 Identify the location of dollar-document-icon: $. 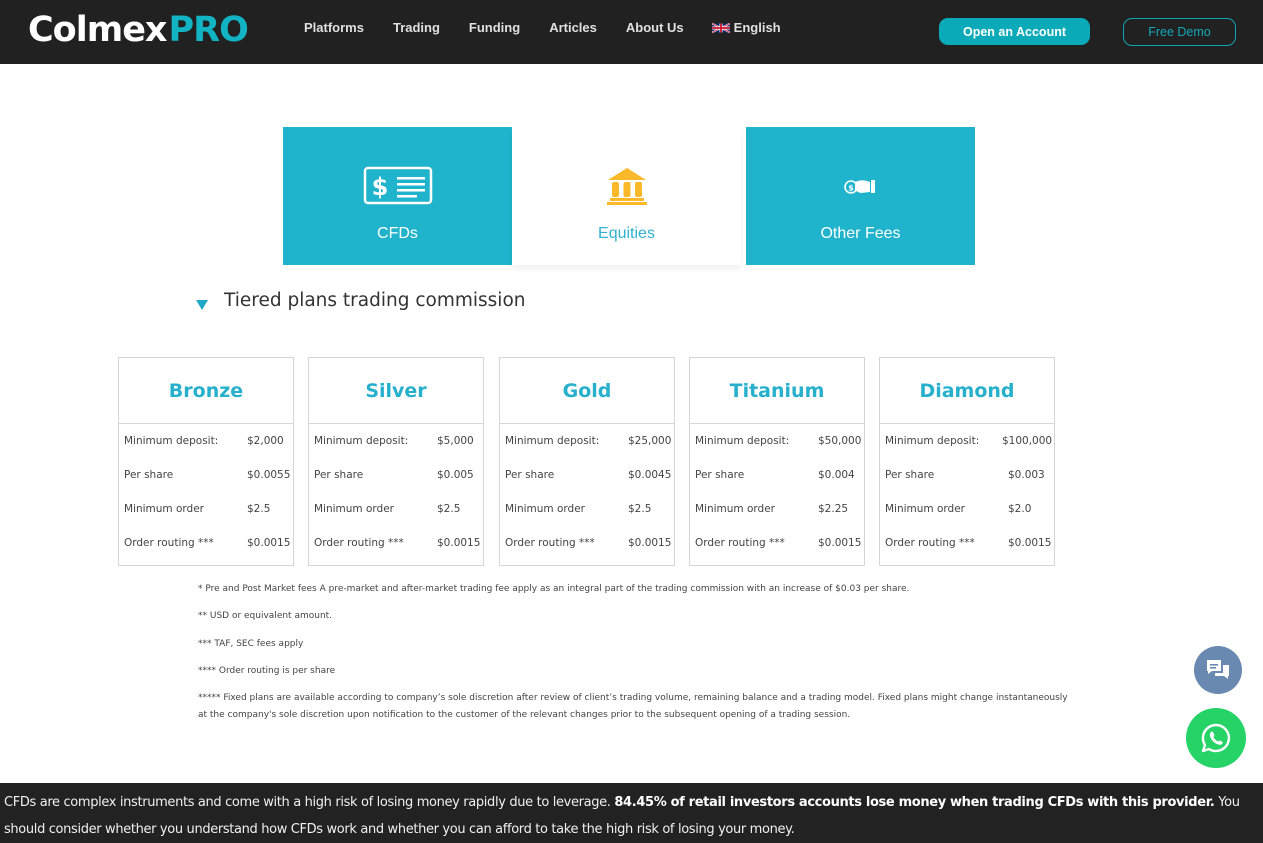
(397, 186).